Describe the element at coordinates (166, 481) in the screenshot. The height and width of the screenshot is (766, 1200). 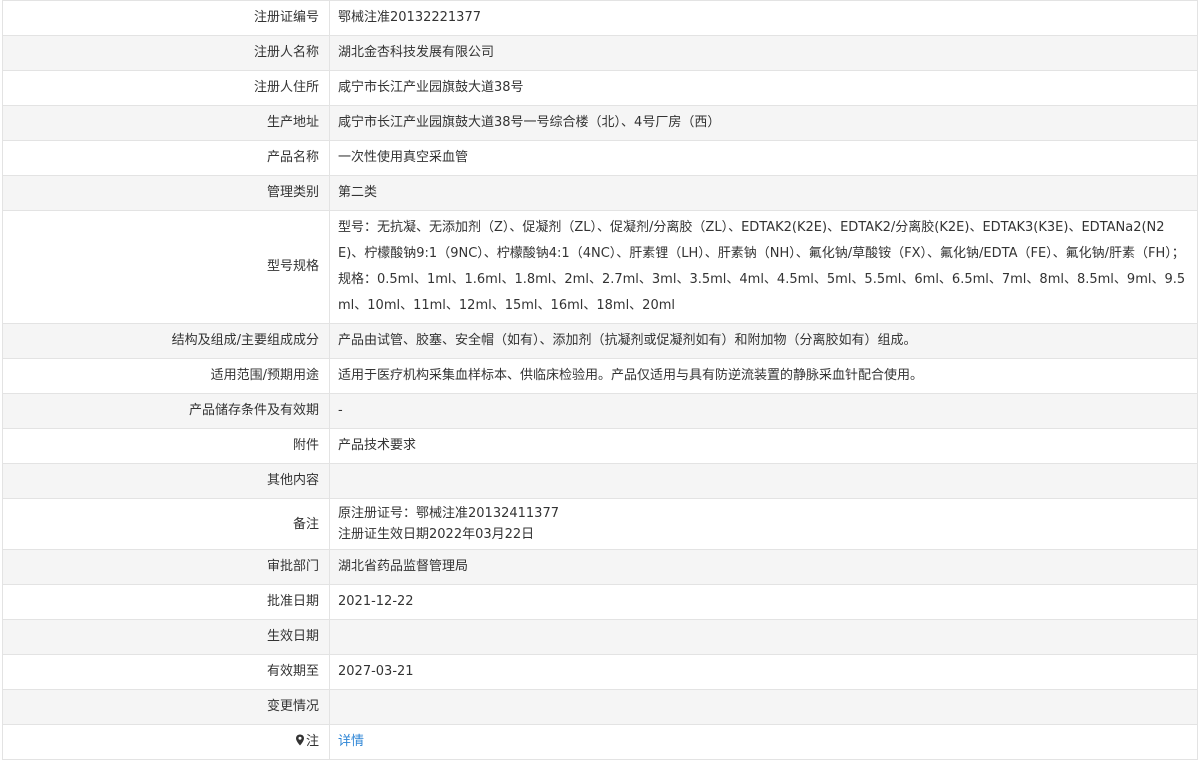
I see `row-label: 其他内容` at that location.